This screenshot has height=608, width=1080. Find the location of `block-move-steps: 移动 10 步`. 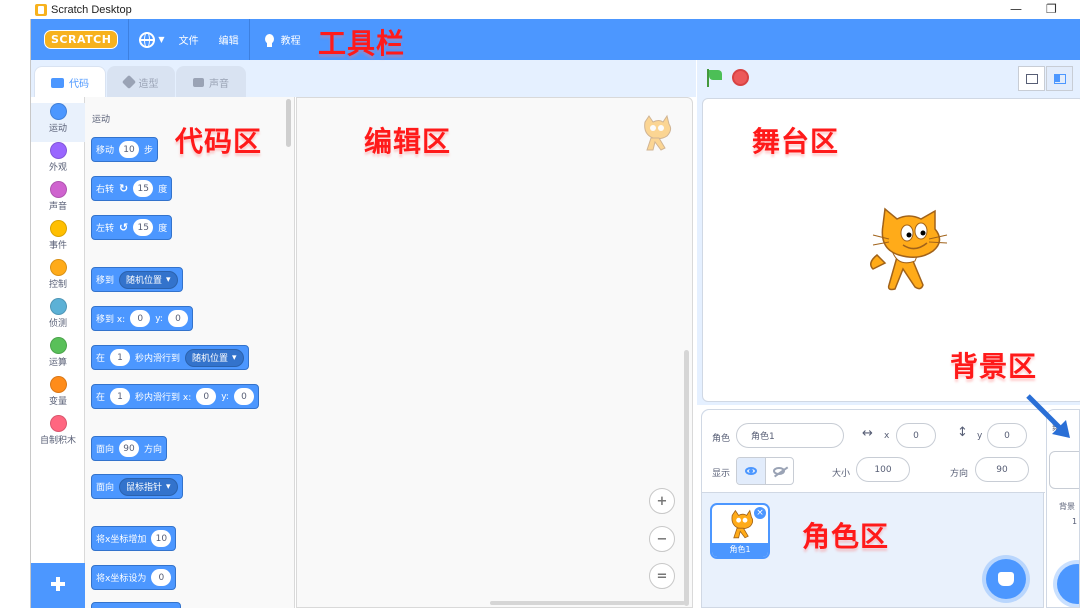

block-move-steps: 移动 10 步 is located at coordinates (125, 149).